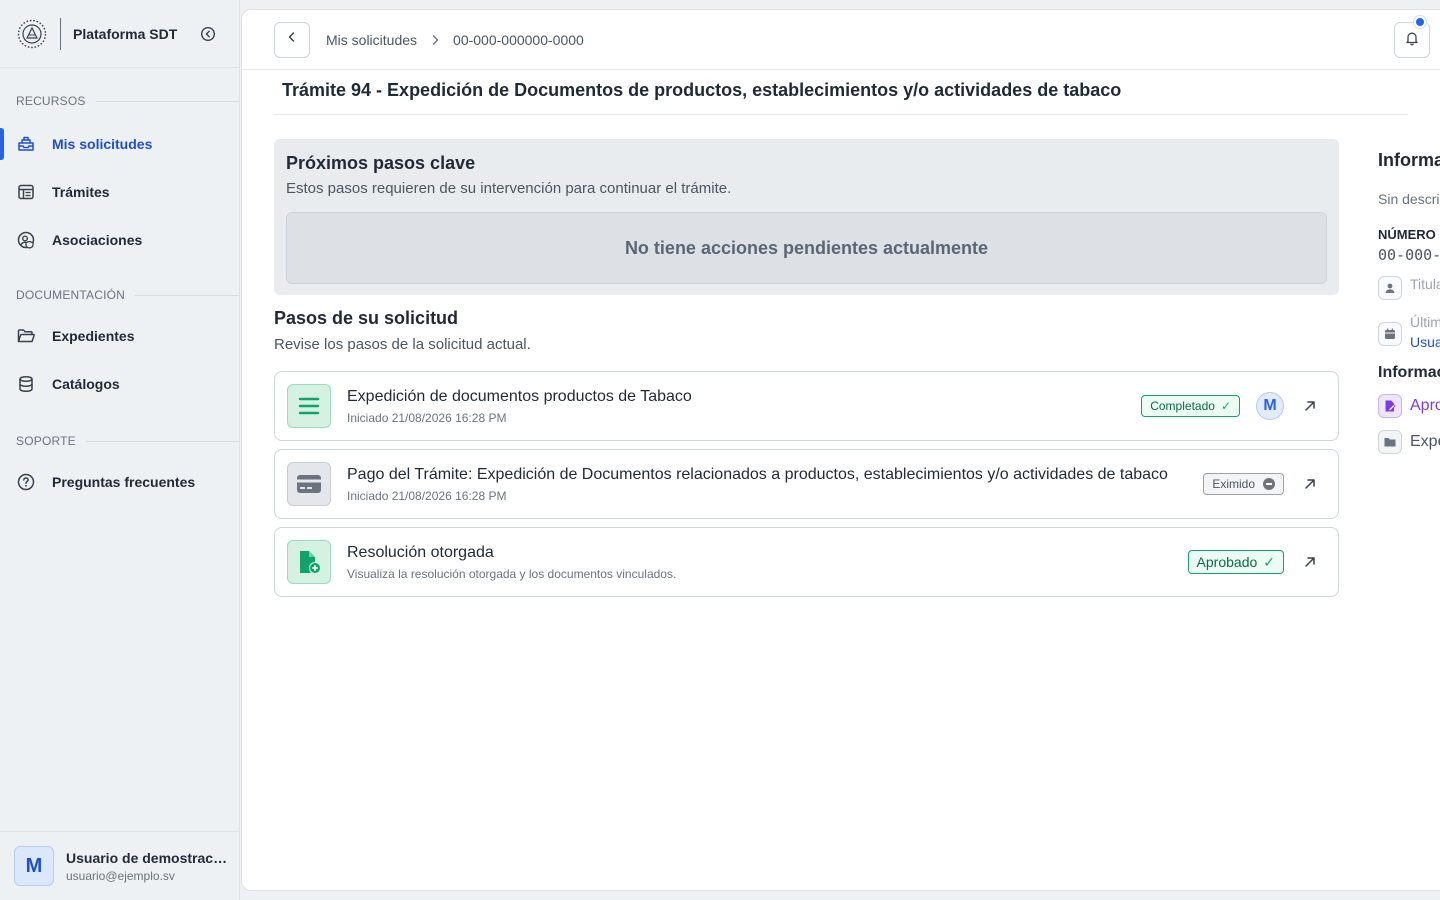 This screenshot has height=900, width=1440. What do you see at coordinates (1409, 160) in the screenshot?
I see `info-title: Informa` at bounding box center [1409, 160].